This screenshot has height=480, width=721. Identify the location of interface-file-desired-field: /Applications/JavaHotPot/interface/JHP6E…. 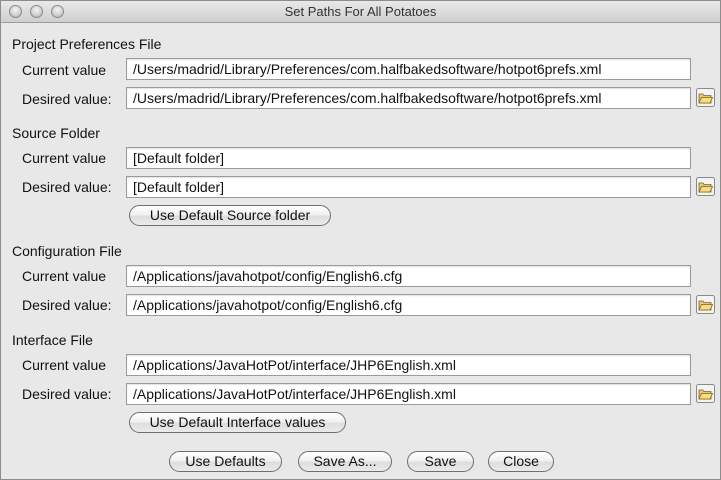
(408, 394).